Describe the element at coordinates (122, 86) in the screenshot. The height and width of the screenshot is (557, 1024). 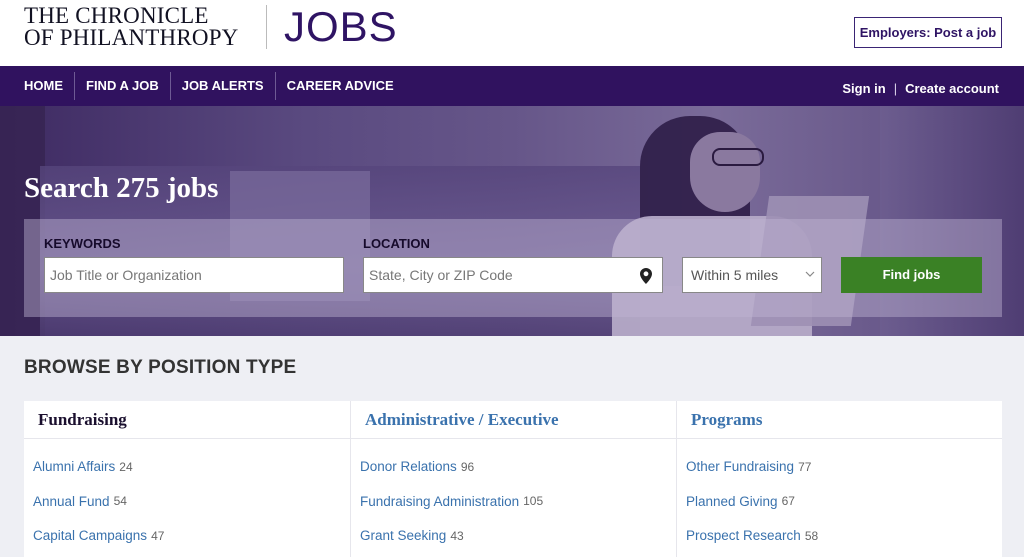
I see `nav-item-find-a-job: FIND A JOB` at that location.